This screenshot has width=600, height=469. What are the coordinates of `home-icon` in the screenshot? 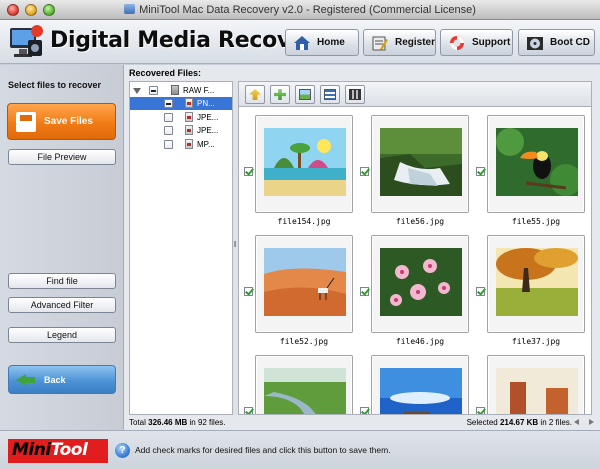 It's located at (302, 42).